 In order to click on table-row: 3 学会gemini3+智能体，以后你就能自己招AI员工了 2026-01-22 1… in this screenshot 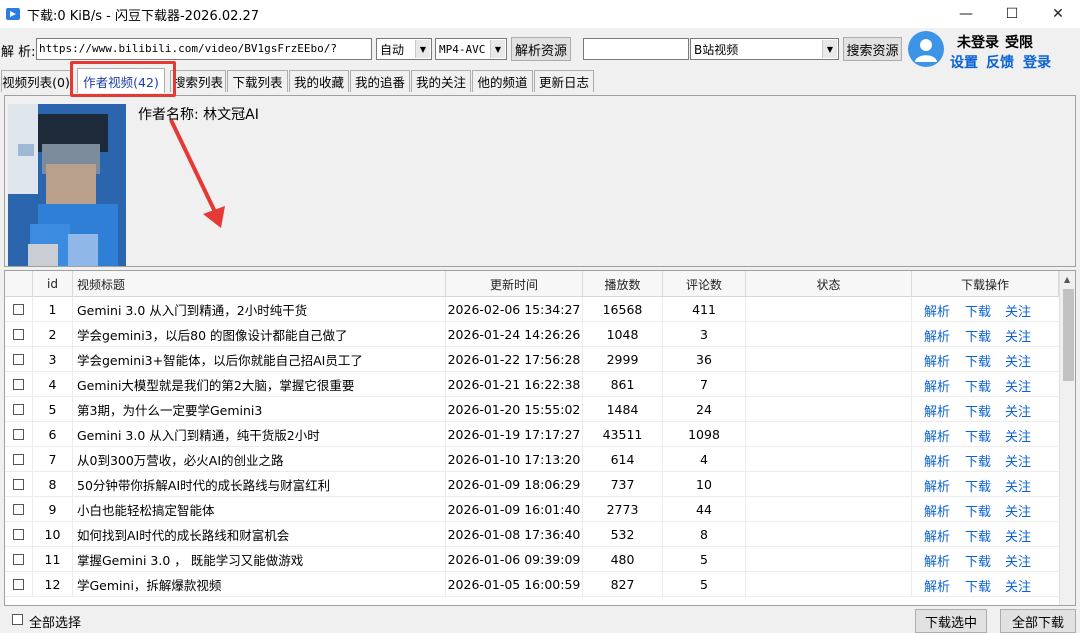, I will do `click(532, 359)`.